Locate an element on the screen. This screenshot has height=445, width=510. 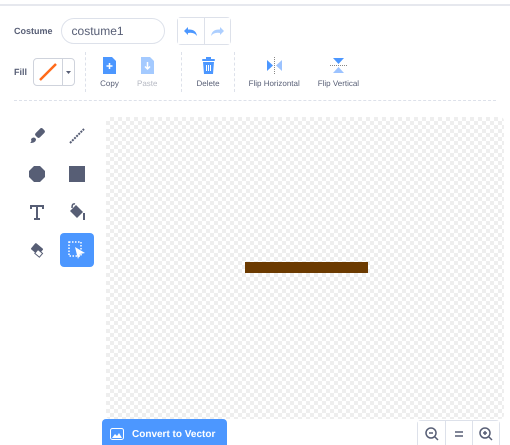
copy-button: Copy is located at coordinates (109, 72).